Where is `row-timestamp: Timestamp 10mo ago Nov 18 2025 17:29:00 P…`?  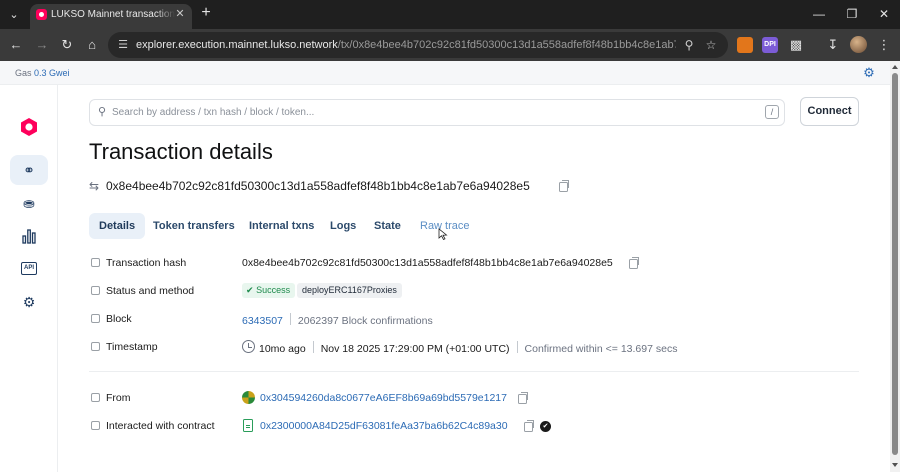 row-timestamp: Timestamp 10mo ago Nov 18 2025 17:29:00 P… is located at coordinates (479, 348).